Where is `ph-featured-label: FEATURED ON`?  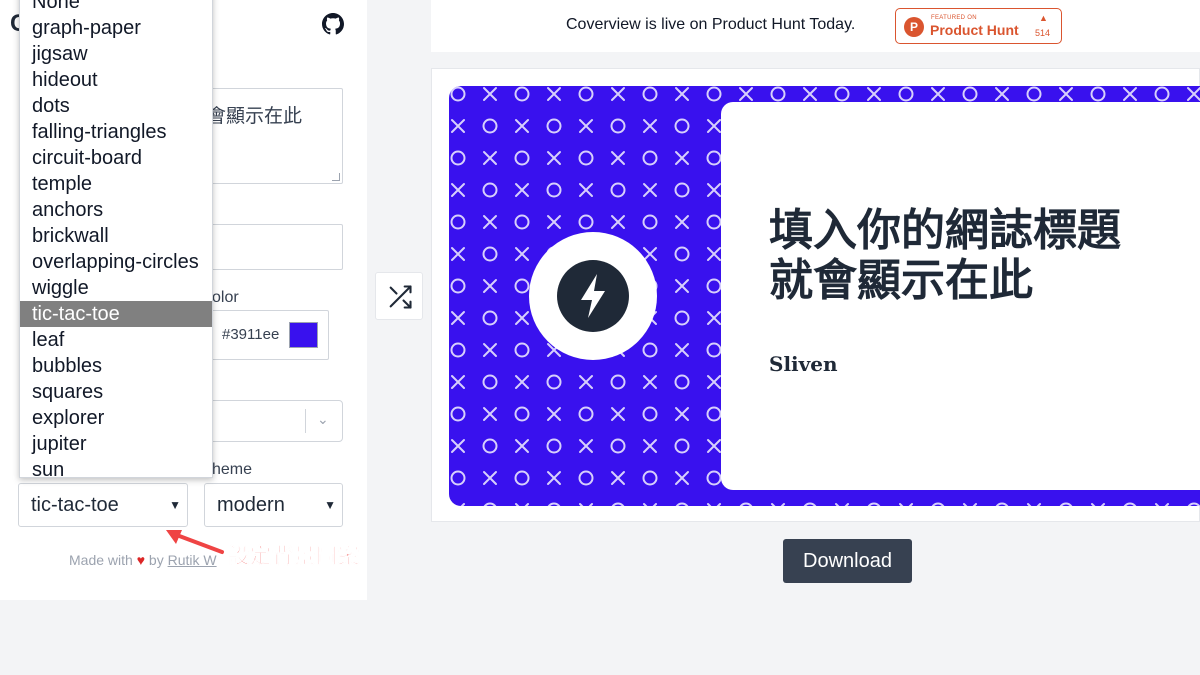 ph-featured-label: FEATURED ON is located at coordinates (954, 18).